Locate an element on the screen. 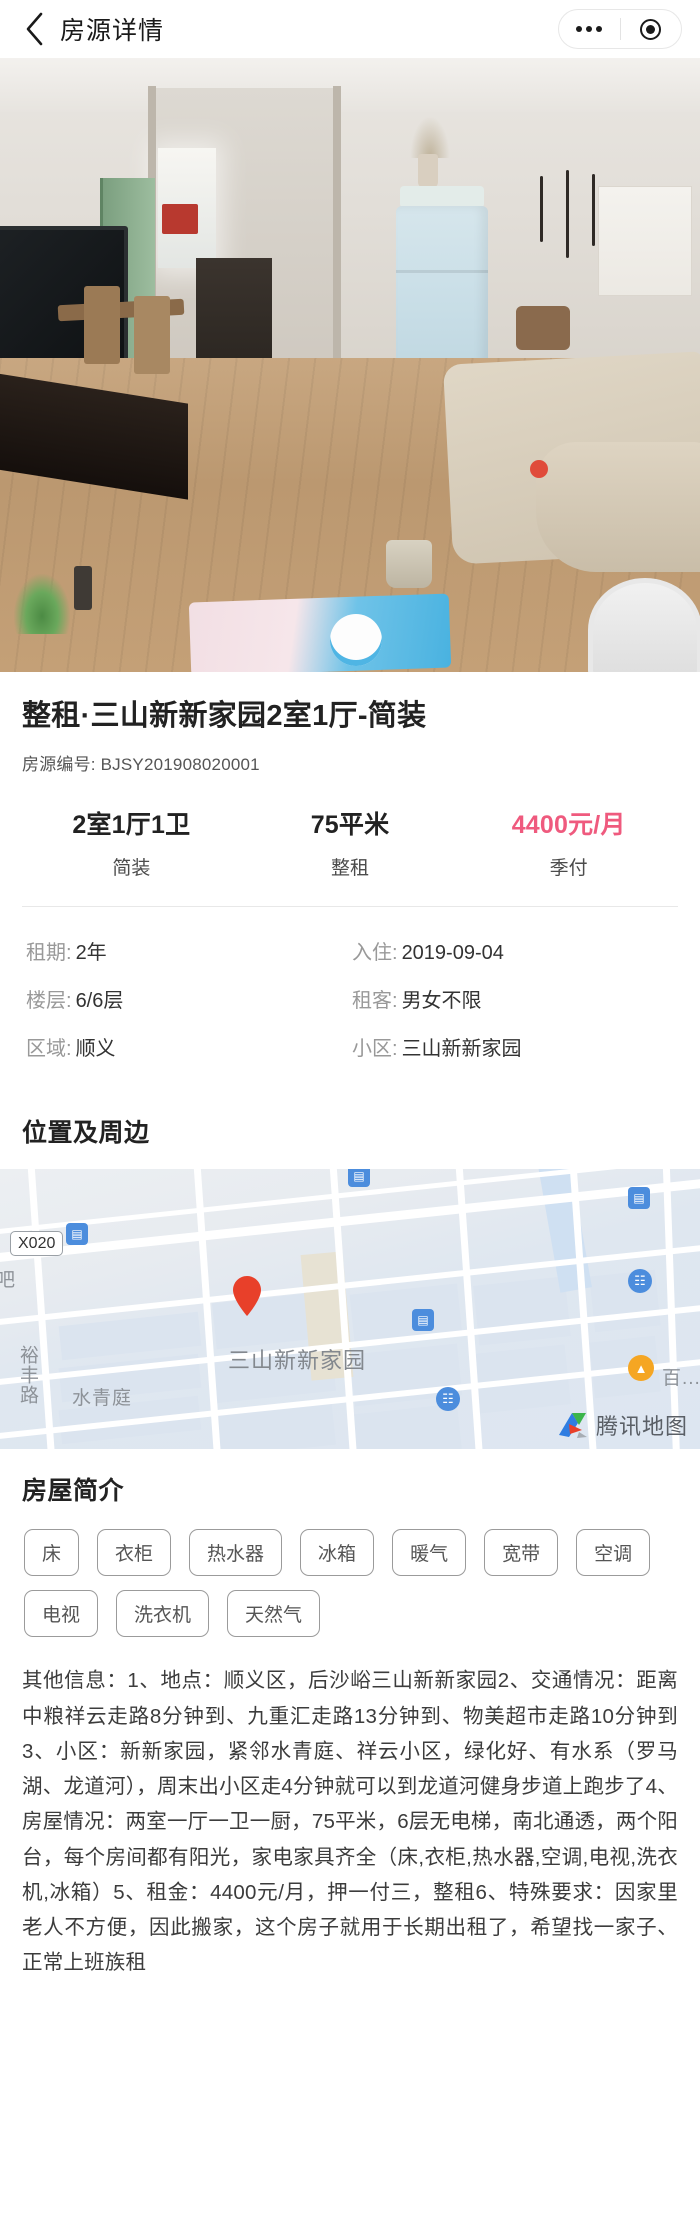 The image size is (700, 2226). map-road-shield: X020 is located at coordinates (37, 1244).